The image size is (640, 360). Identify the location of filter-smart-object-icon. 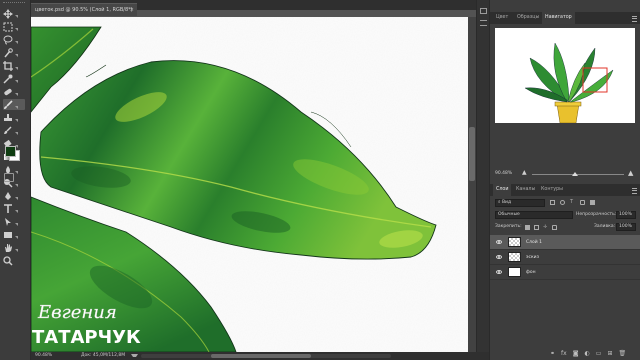
(592, 202).